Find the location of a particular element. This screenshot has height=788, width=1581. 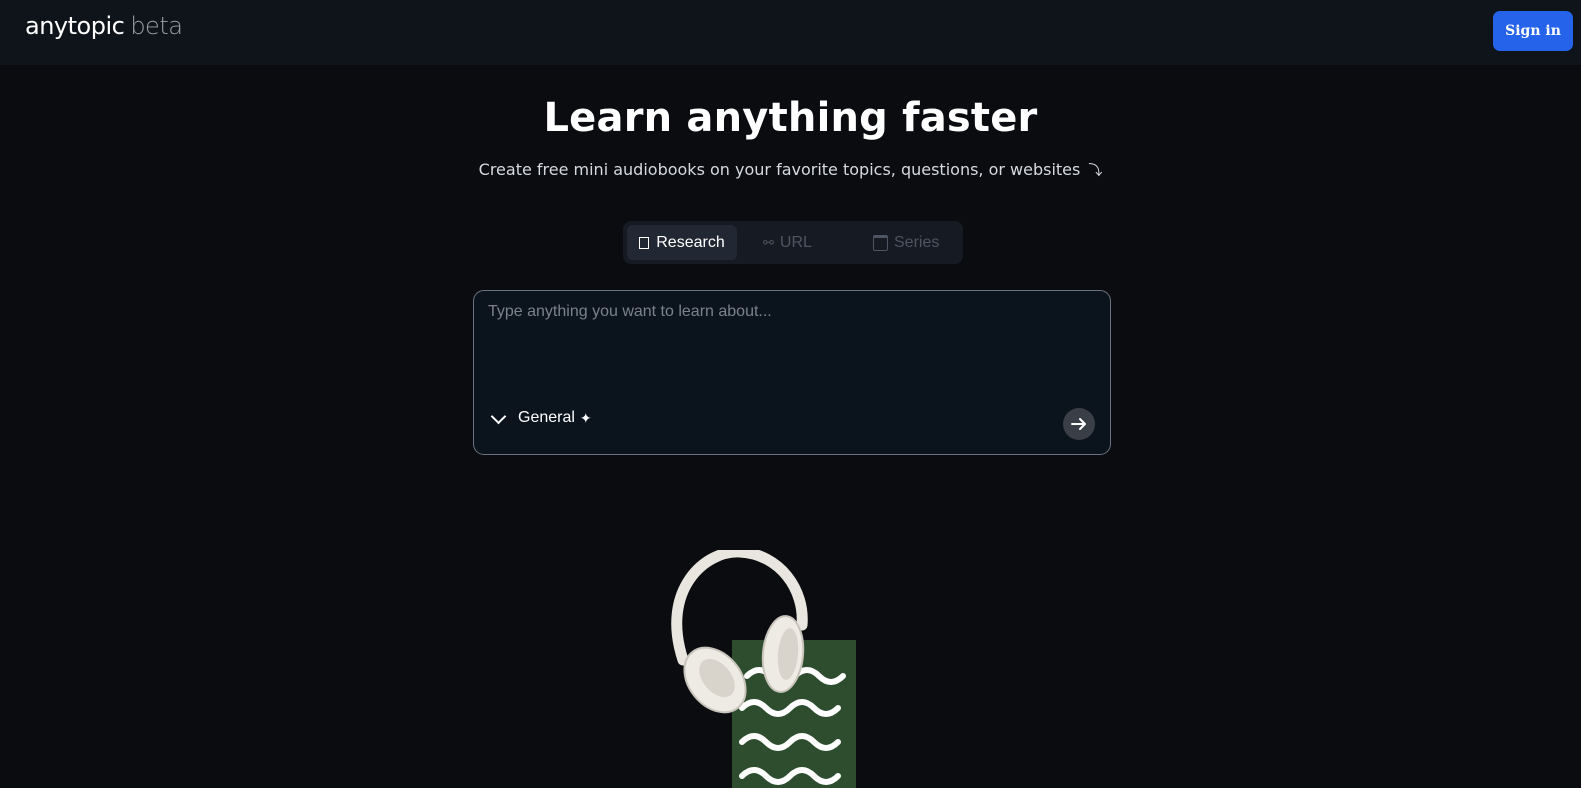

chevron-down-icon is located at coordinates (498, 416).